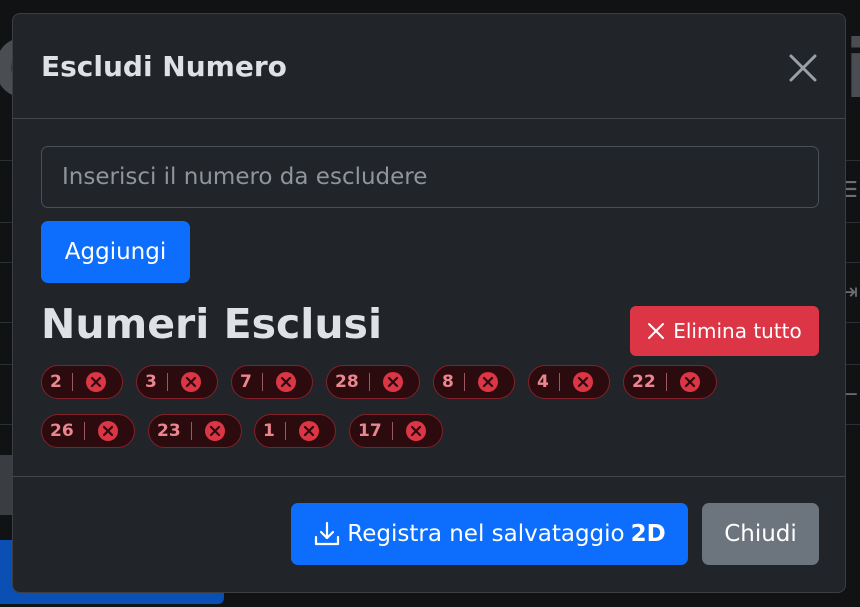  Describe the element at coordinates (569, 382) in the screenshot. I see `excluded-number-chip: 4` at that location.